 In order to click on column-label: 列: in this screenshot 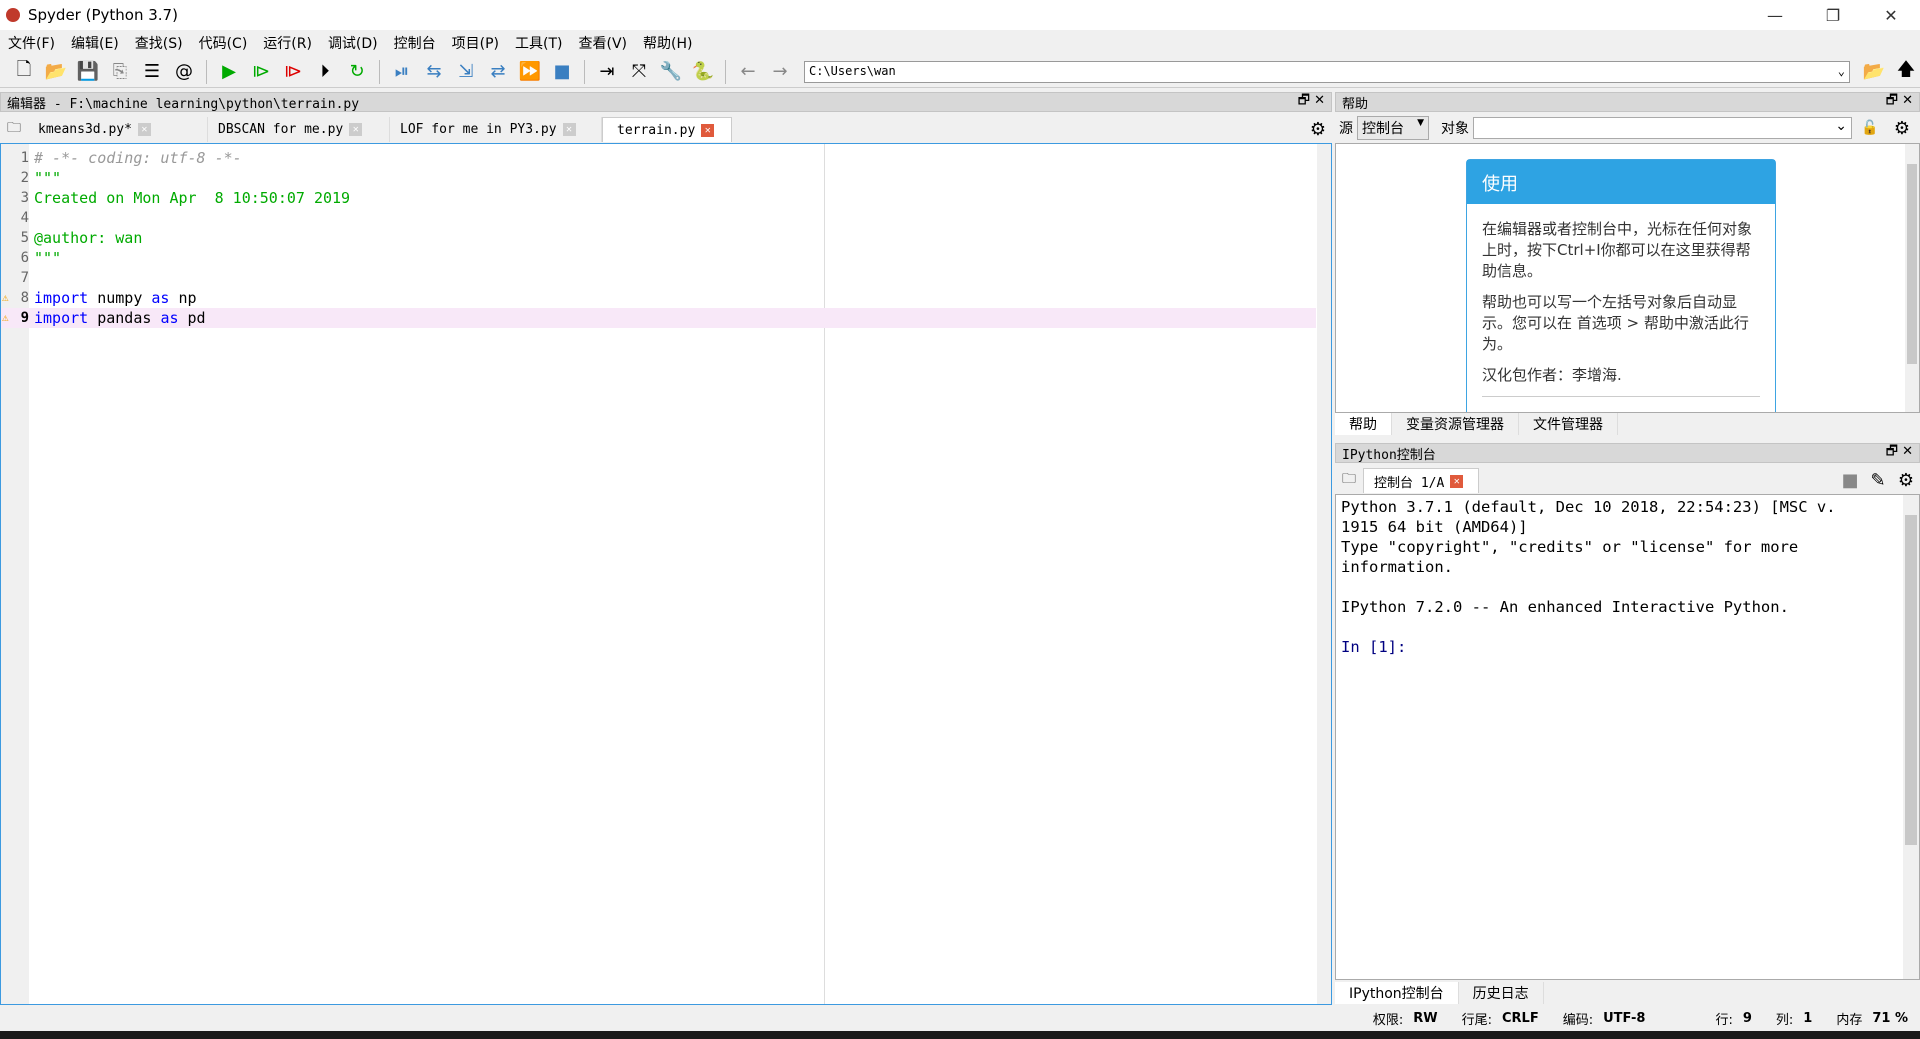, I will do `click(1784, 1020)`.